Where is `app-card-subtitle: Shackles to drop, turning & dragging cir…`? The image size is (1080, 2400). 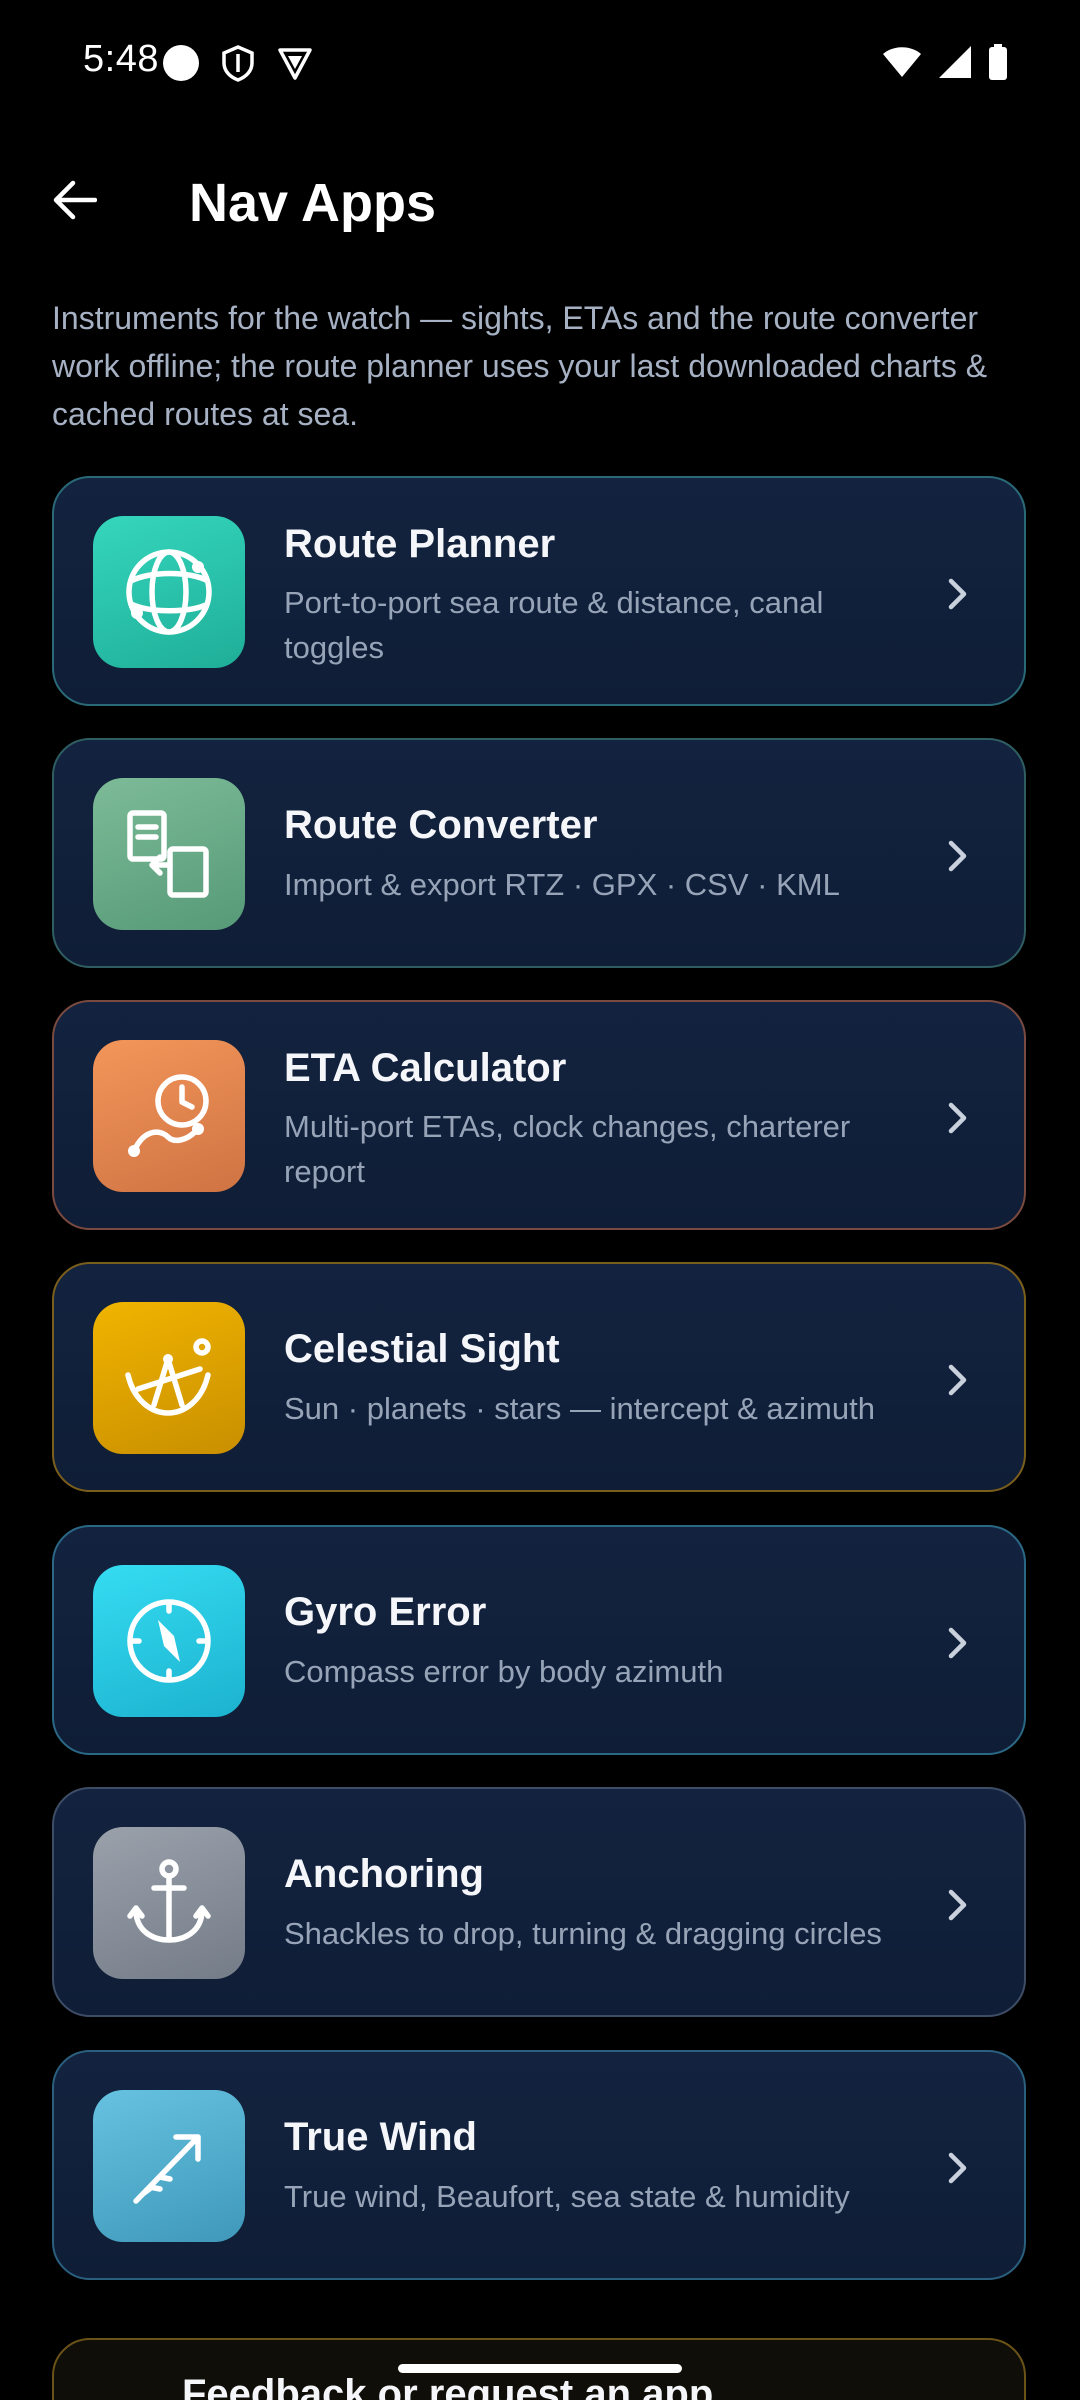 app-card-subtitle: Shackles to drop, turning & dragging cir… is located at coordinates (583, 1933).